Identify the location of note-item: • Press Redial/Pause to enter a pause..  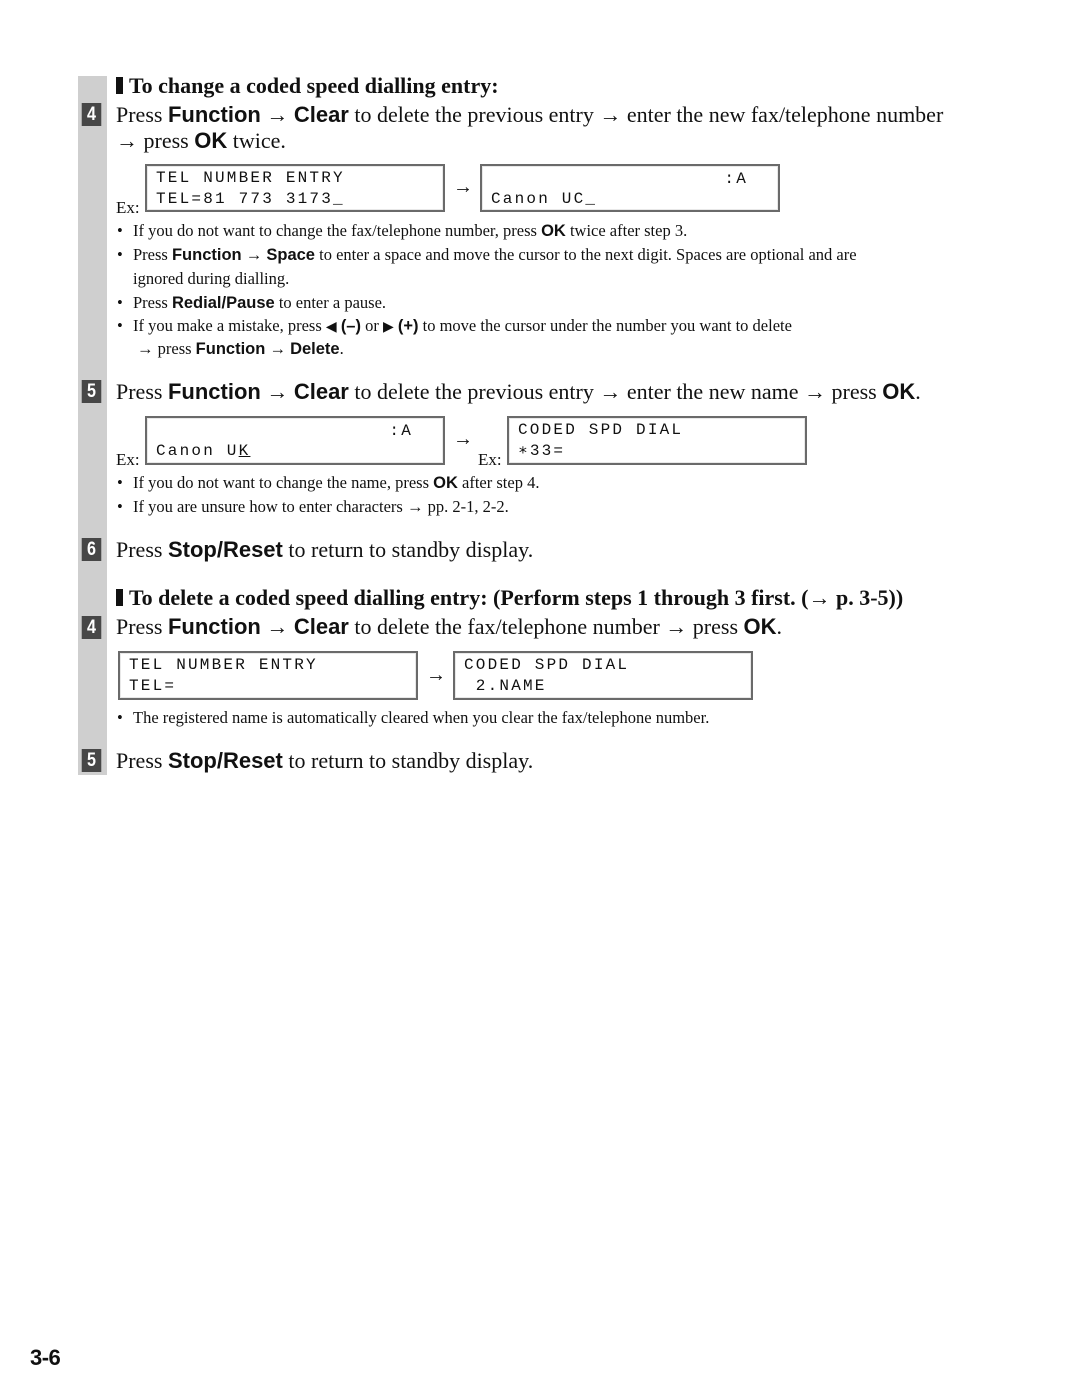
(252, 302).